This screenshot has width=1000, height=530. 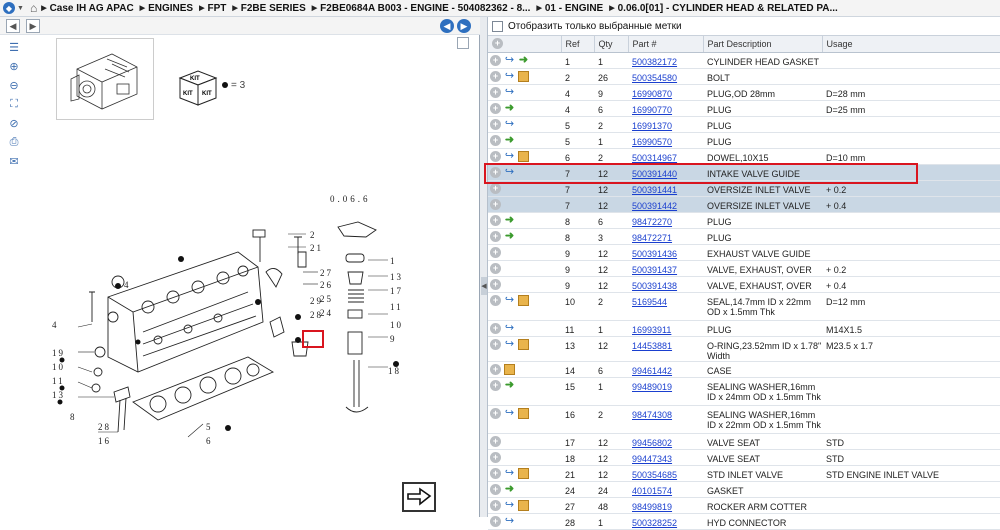 I want to click on table-row: + ↪ 5 2 16991370 PLUG, so click(x=744, y=124).